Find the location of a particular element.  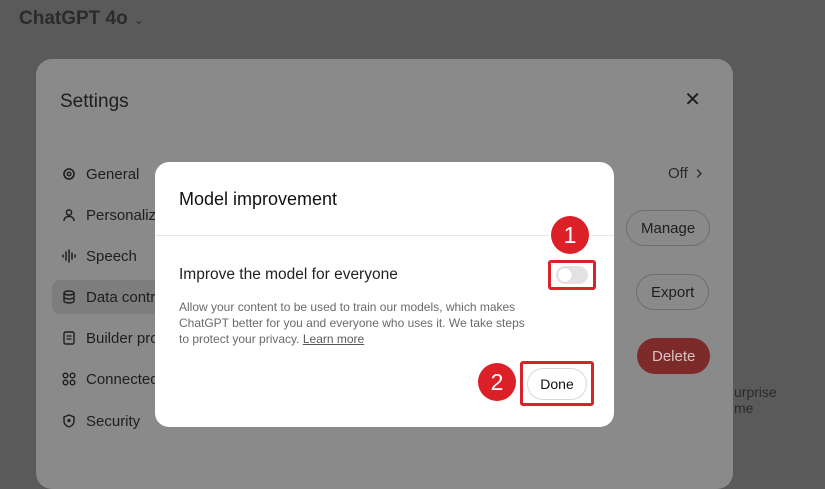

setting-row-value: Off › is located at coordinates (685, 173).